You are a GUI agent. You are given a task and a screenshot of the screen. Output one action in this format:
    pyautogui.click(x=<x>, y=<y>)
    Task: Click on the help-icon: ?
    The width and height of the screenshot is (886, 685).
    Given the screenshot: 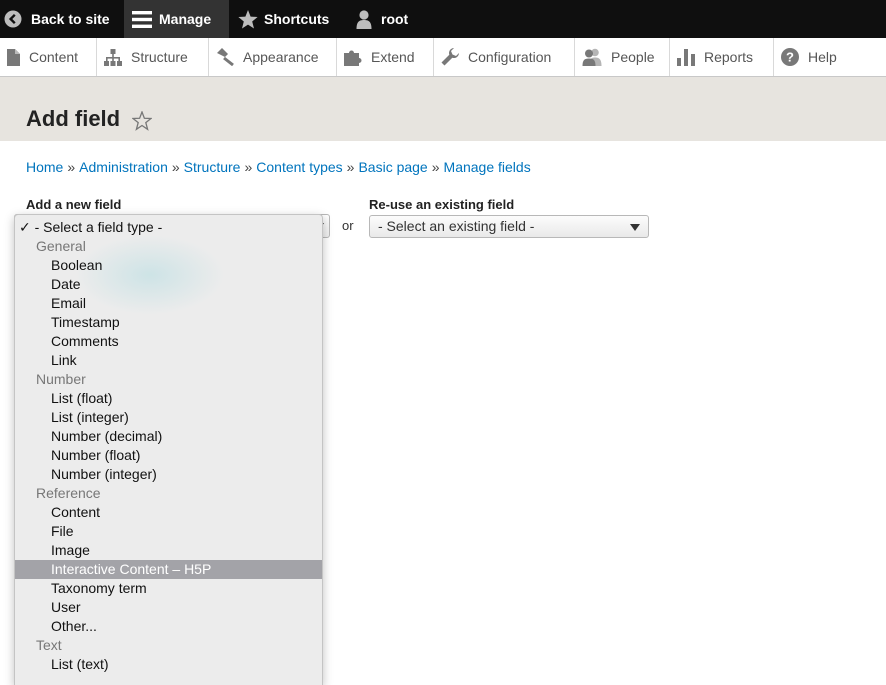 What is the action you would take?
    pyautogui.click(x=790, y=57)
    